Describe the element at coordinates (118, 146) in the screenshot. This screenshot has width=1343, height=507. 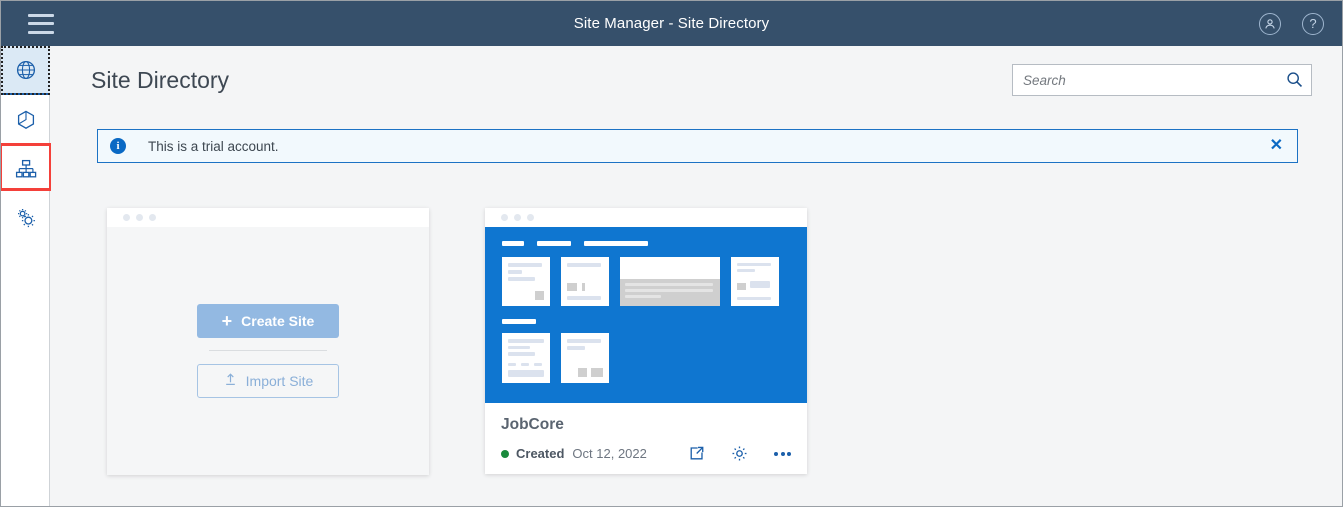
I see `info-icon: i` at that location.